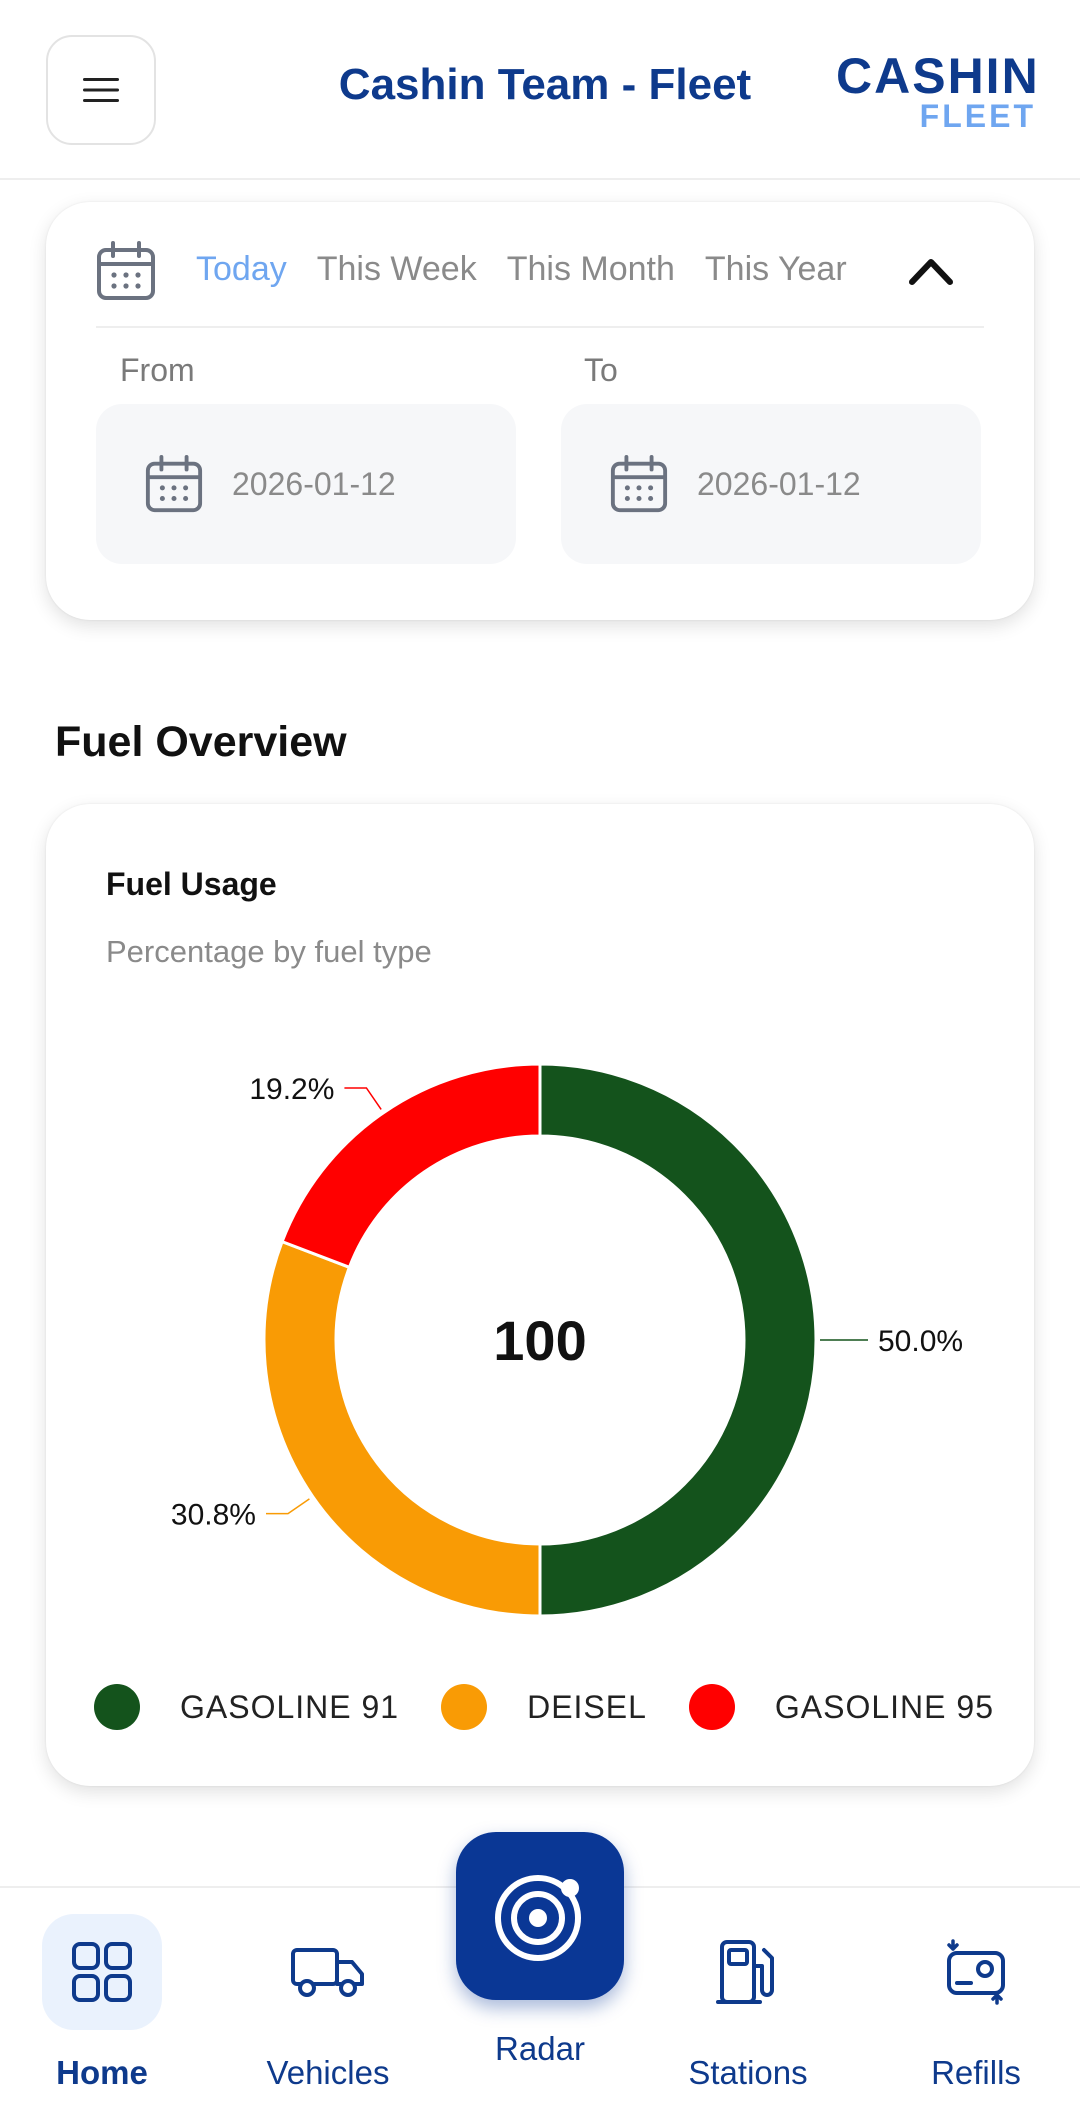 The image size is (1080, 2115). Describe the element at coordinates (920, 1341) in the screenshot. I see `slice-value-label: 50.0%` at that location.